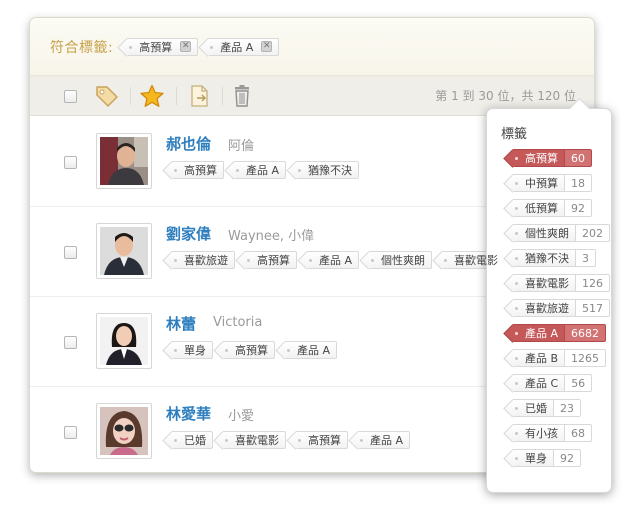 Image resolution: width=640 pixels, height=515 pixels. Describe the element at coordinates (544, 308) in the screenshot. I see `tag-panel-item-chip: 喜歡旅遊` at that location.